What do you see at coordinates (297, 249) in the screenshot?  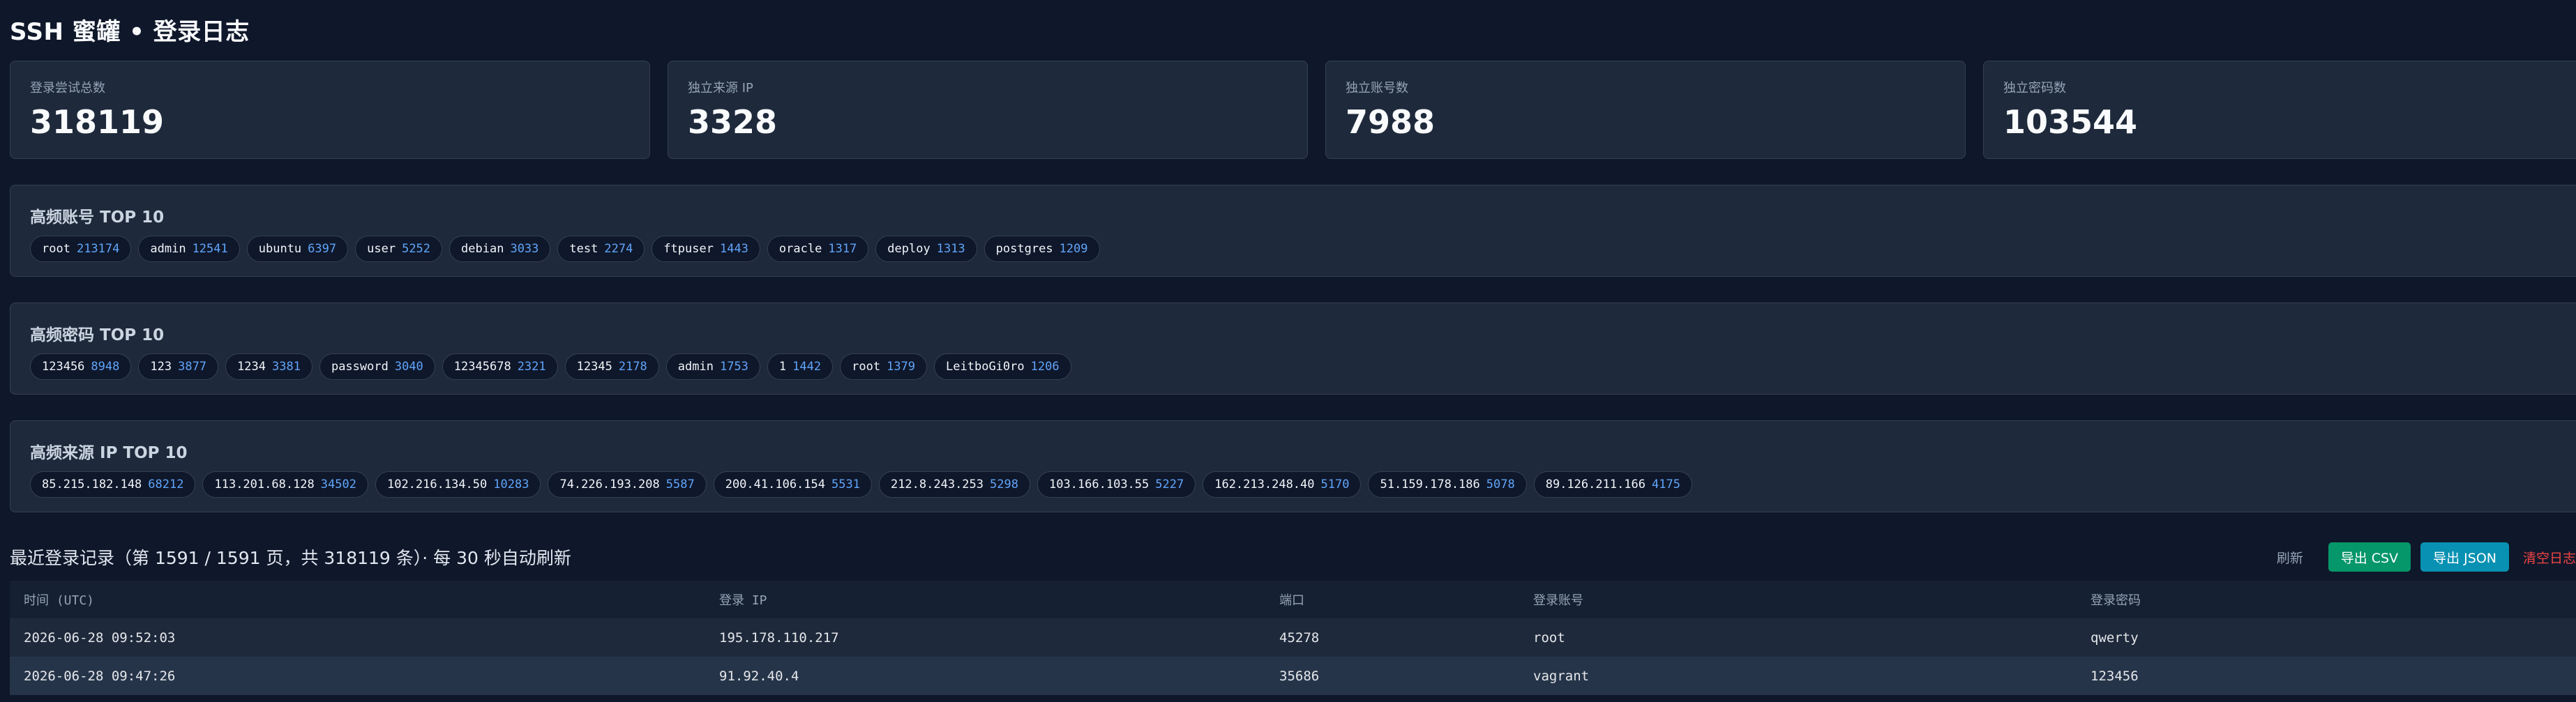 I see `chip-item: ubuntu 6397` at bounding box center [297, 249].